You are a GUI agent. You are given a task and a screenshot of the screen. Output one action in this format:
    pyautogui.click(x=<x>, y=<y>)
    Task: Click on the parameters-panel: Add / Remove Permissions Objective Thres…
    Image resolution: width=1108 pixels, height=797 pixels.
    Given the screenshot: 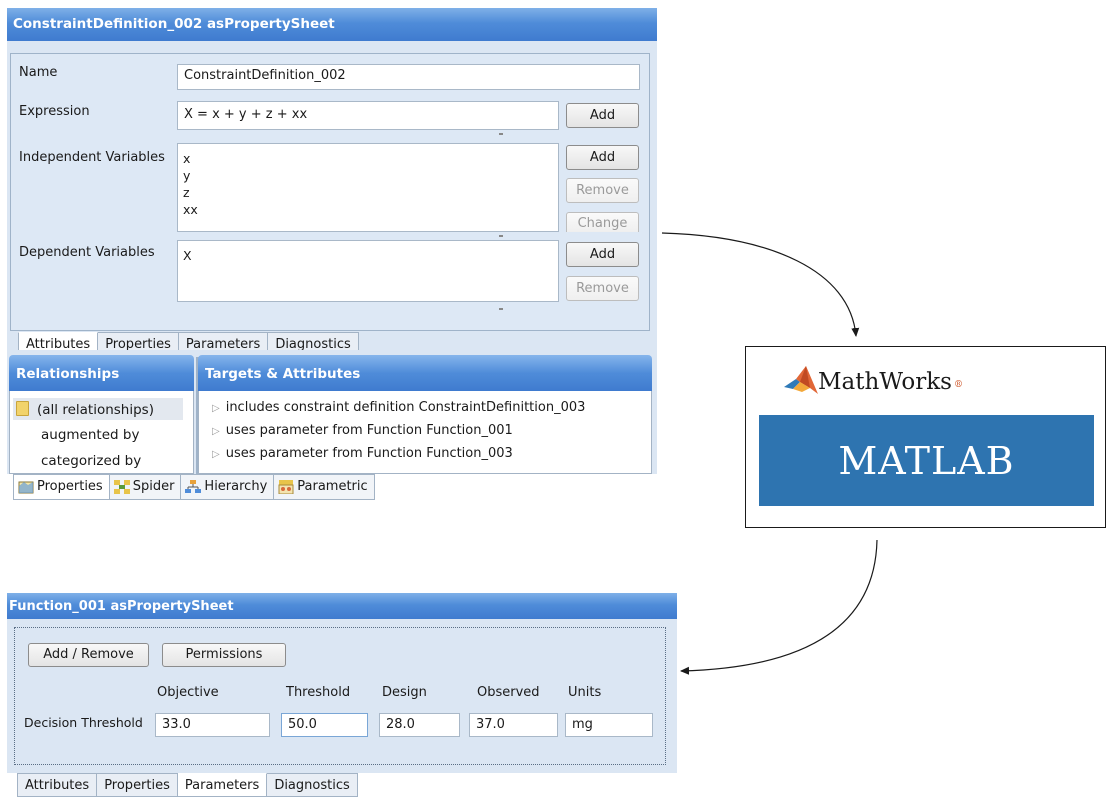 What is the action you would take?
    pyautogui.click(x=342, y=696)
    